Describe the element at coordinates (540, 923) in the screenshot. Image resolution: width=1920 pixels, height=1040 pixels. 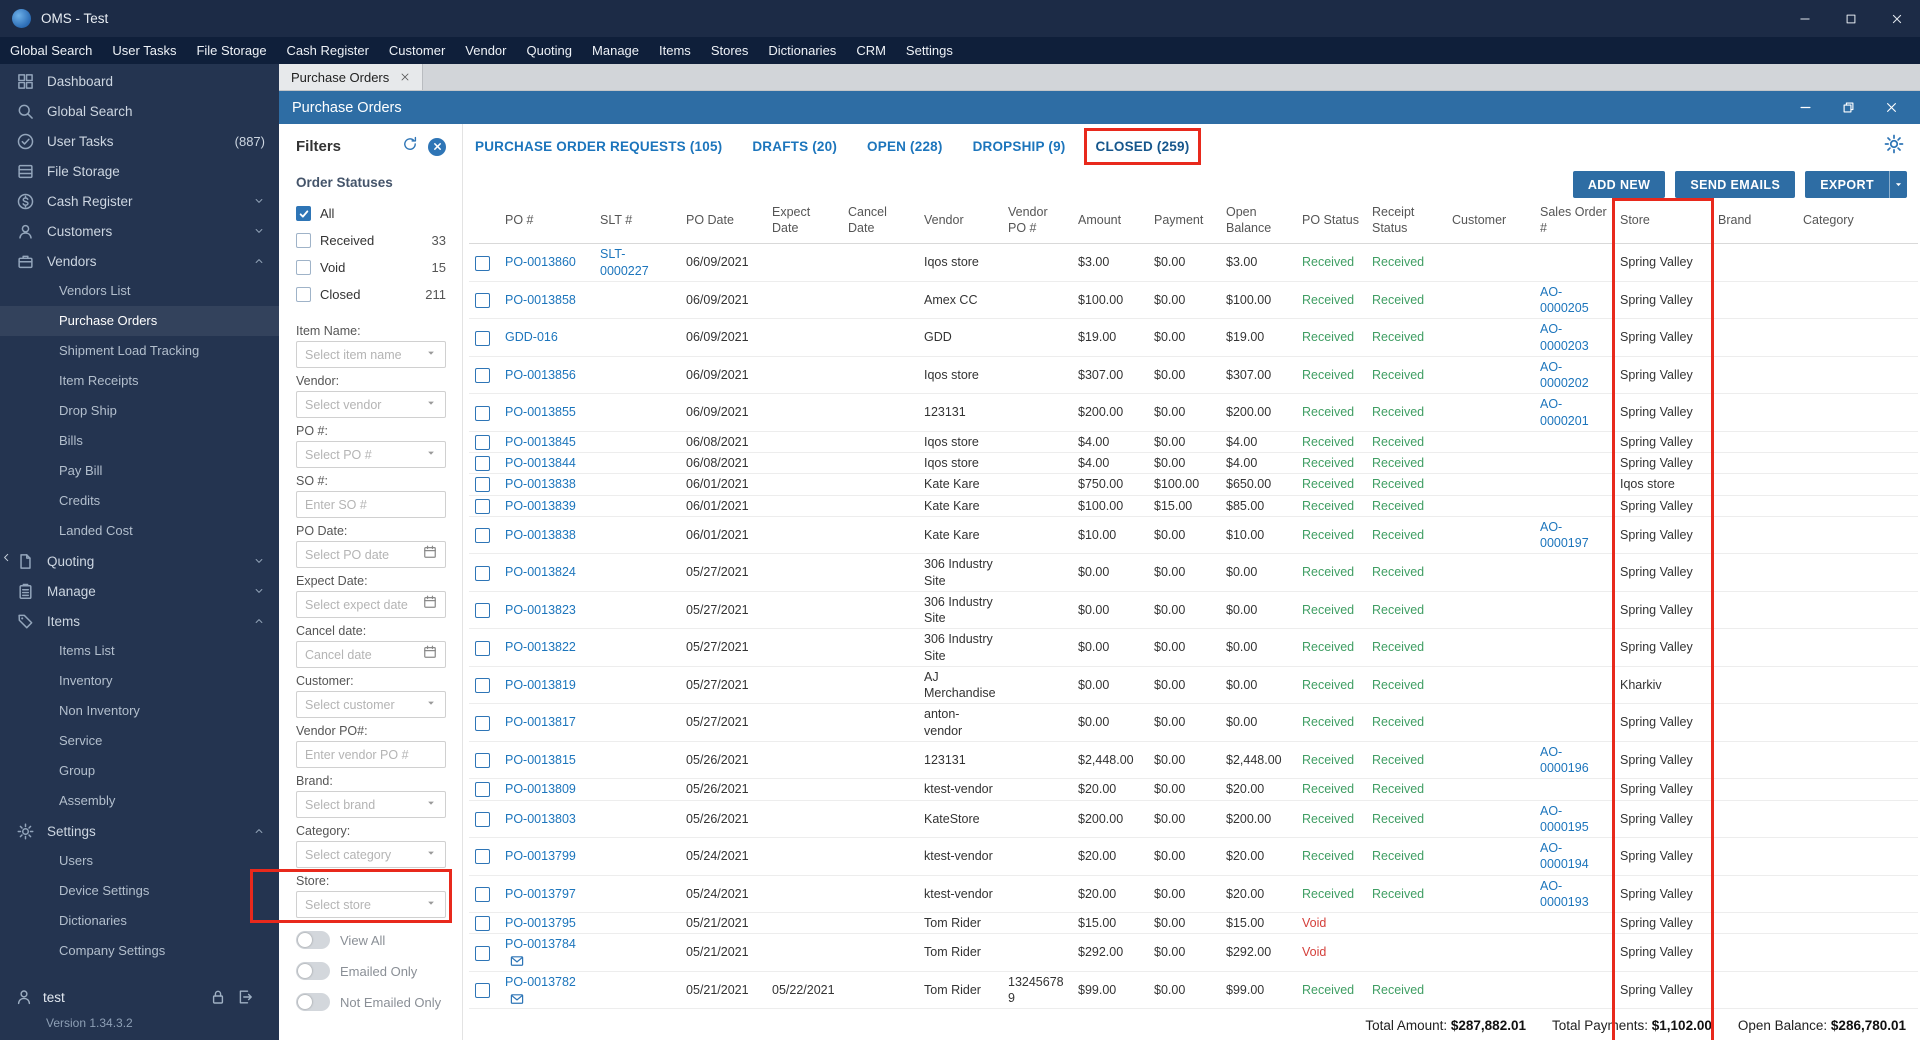
I see `po-link: PO-0013795` at that location.